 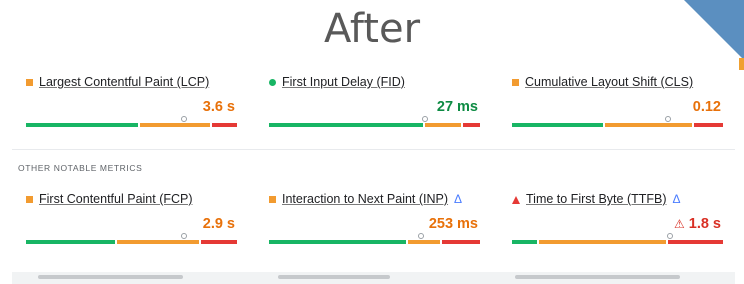 What do you see at coordinates (615, 95) in the screenshot?
I see `metric-cls: Cumulative Layout Shift (CLS) 0.12` at bounding box center [615, 95].